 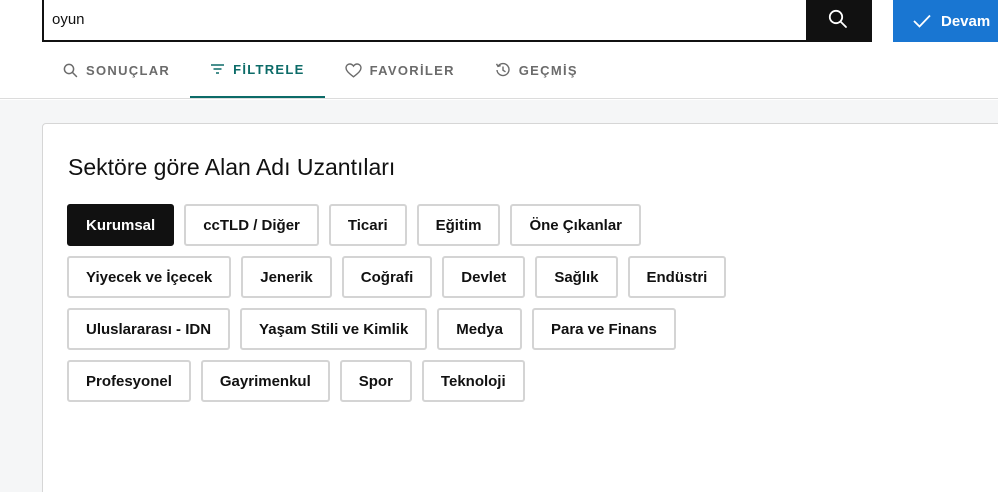 What do you see at coordinates (548, 70) in the screenshot?
I see `tab-label: GEÇMİŞ` at bounding box center [548, 70].